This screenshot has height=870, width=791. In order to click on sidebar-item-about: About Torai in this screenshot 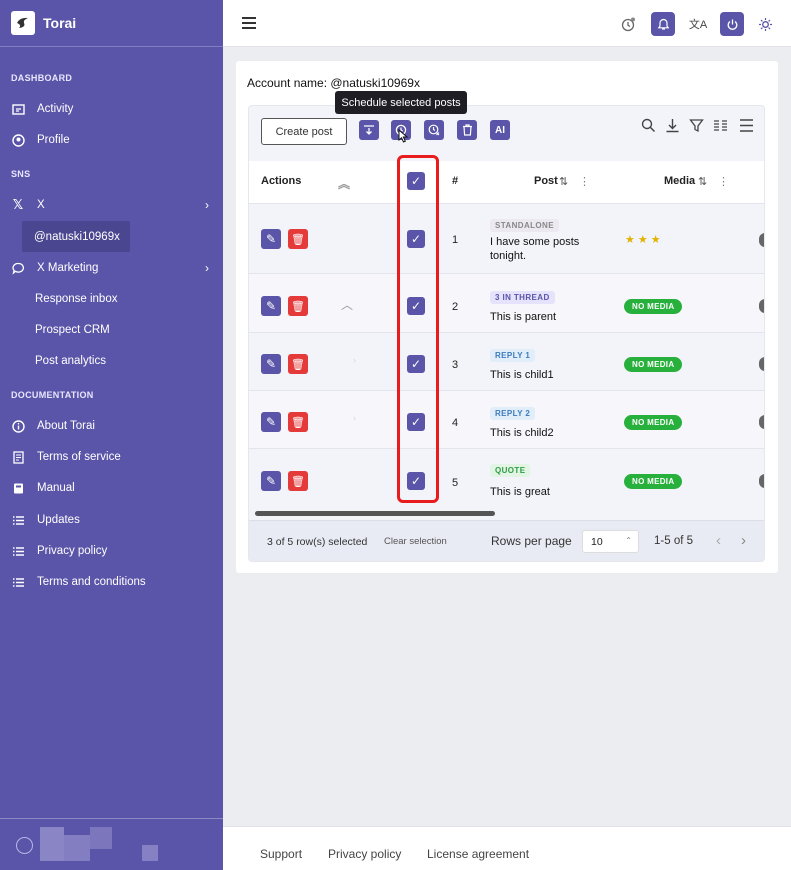, I will do `click(111, 426)`.